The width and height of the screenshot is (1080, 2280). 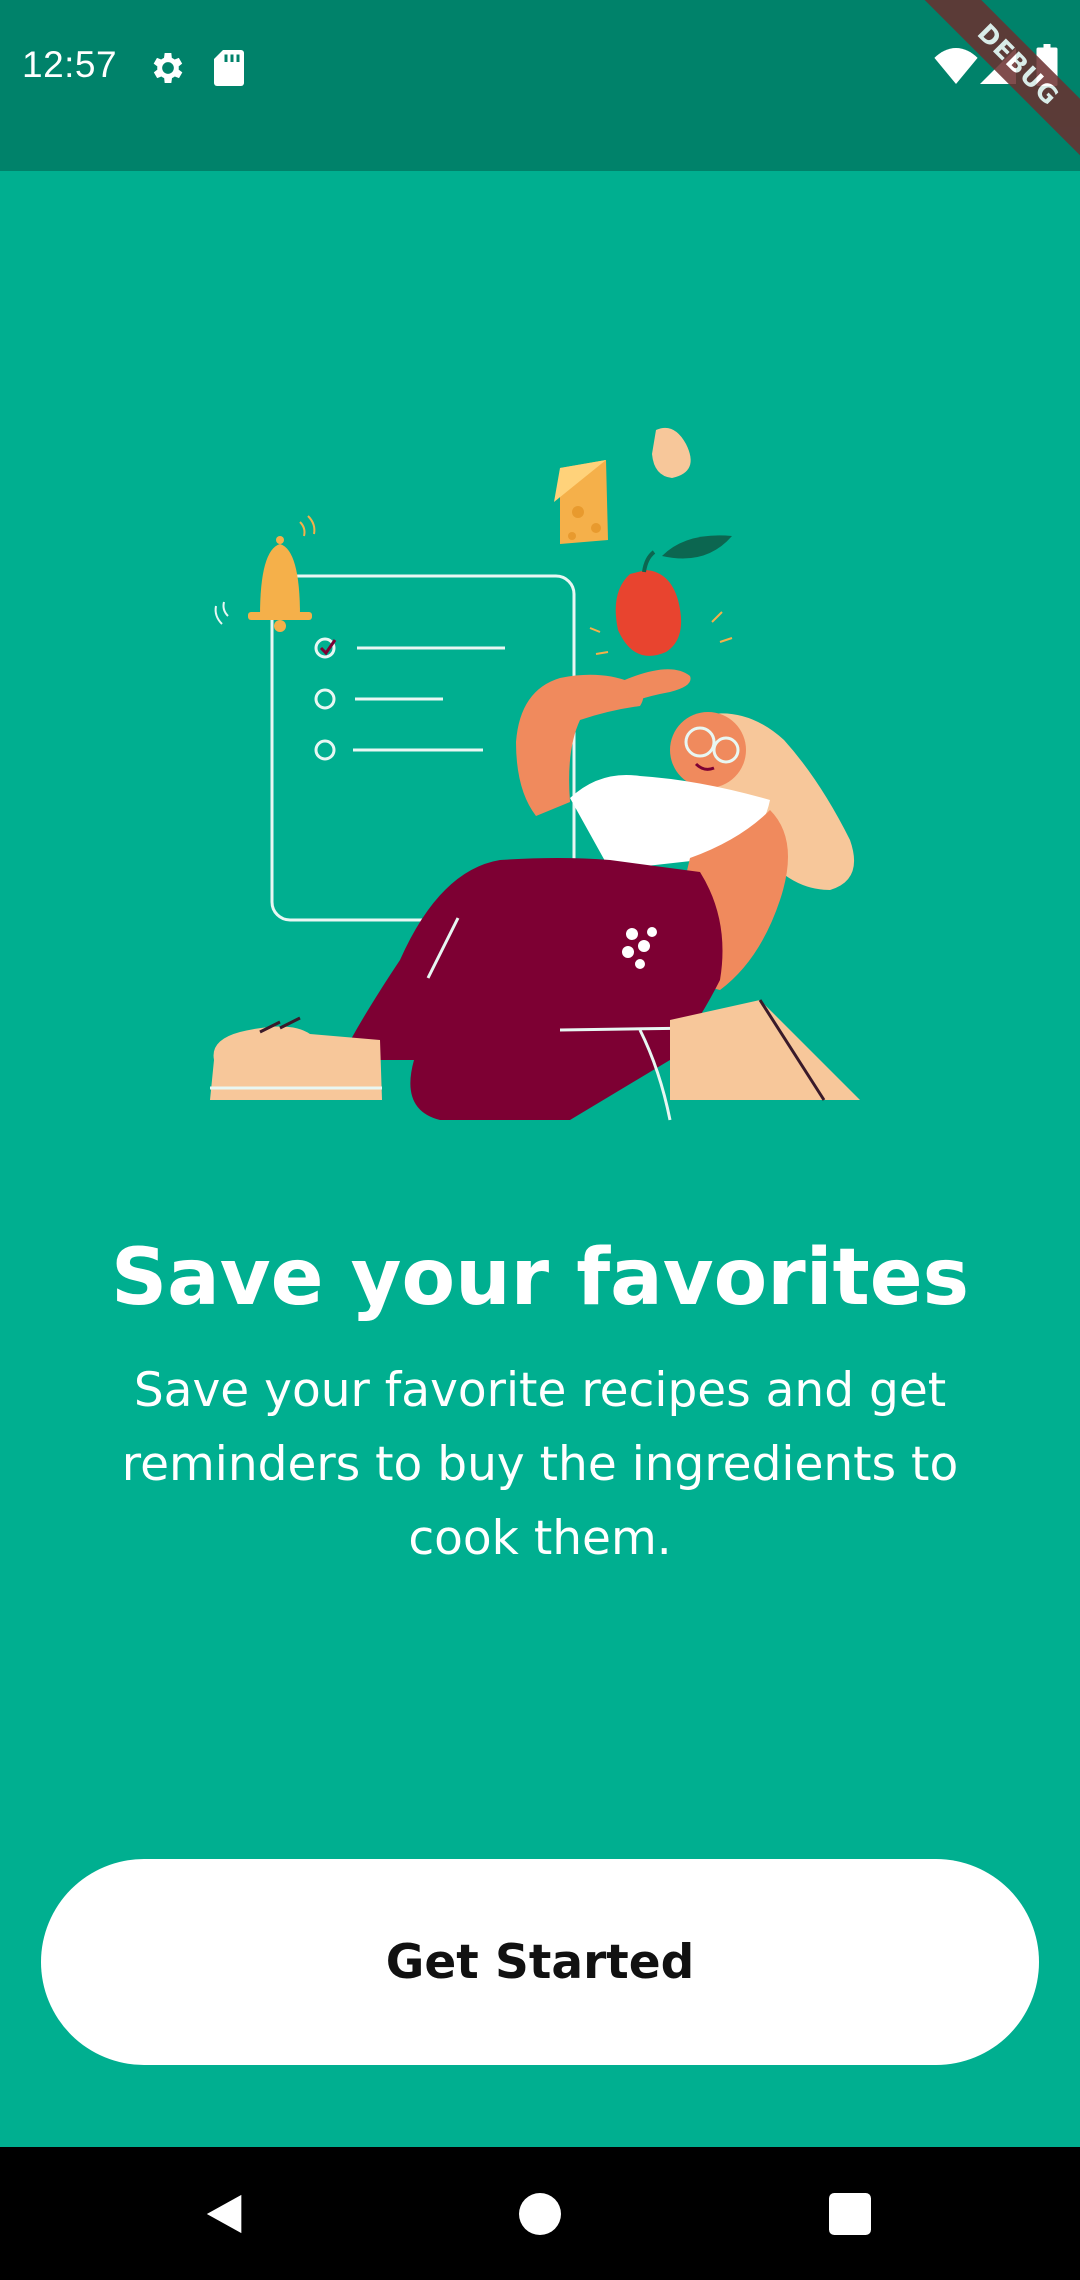 I want to click on home-icon, so click(x=540, y=2213).